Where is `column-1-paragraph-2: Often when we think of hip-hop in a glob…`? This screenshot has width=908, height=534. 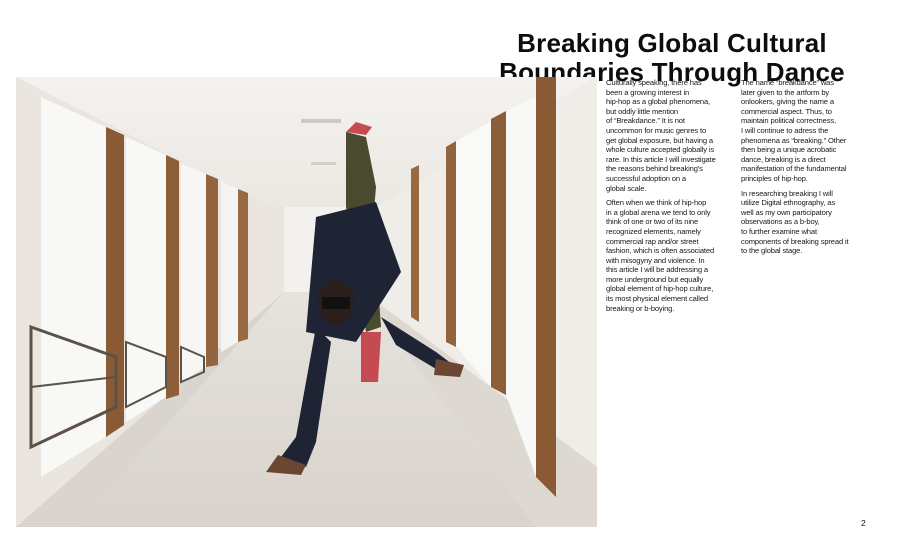
column-1-paragraph-2: Often when we think of hip-hop in a glob… is located at coordinates (660, 255).